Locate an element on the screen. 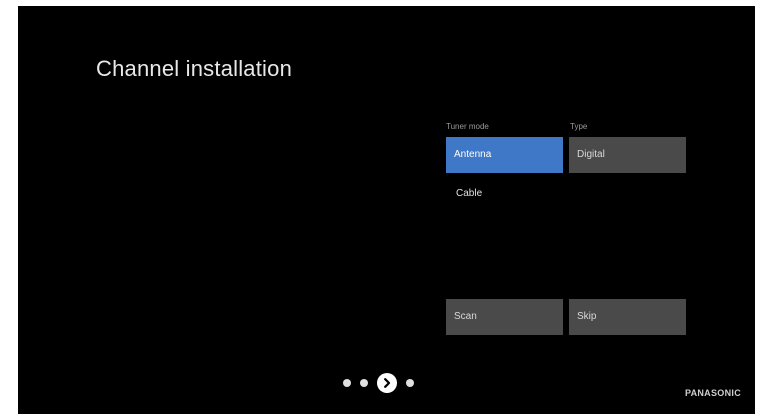 Image resolution: width=767 pixels, height=420 pixels. chevron-right-icon is located at coordinates (387, 383).